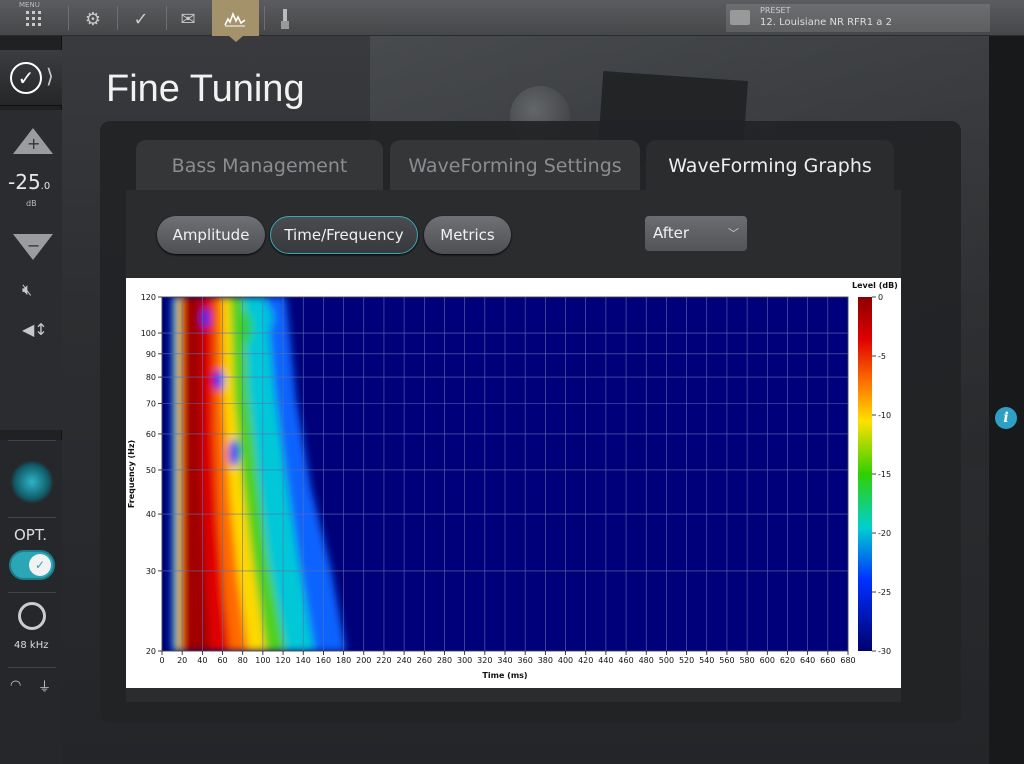 The image size is (1024, 764). What do you see at coordinates (93, 19) in the screenshot?
I see `settings-icon: ⚙` at bounding box center [93, 19].